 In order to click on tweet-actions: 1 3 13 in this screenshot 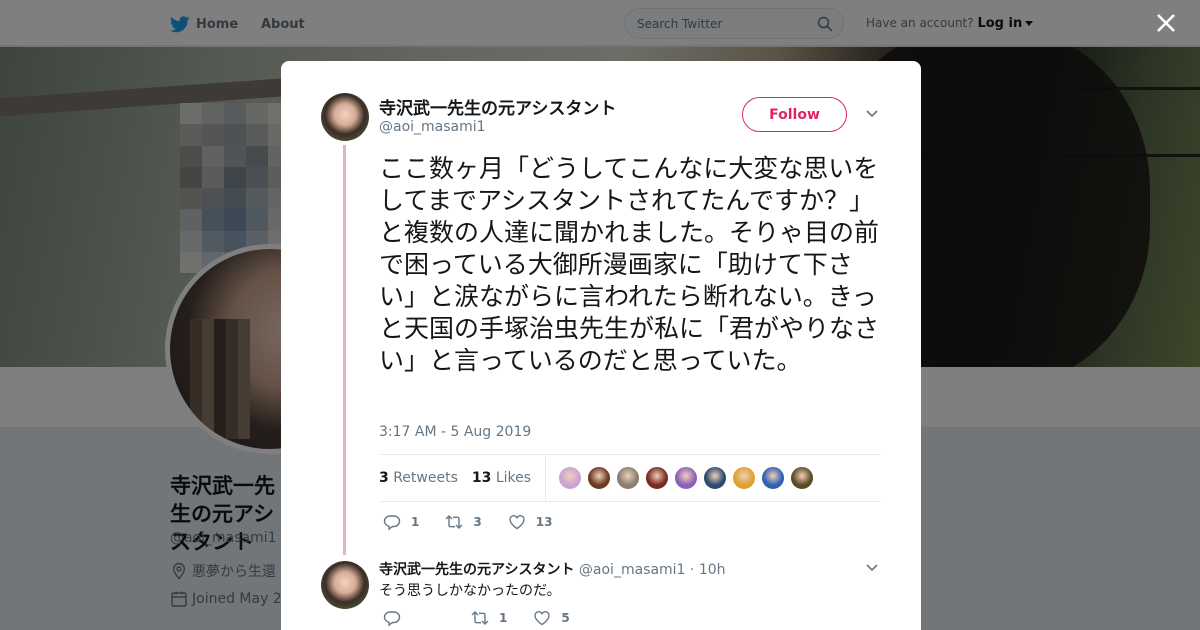, I will do `click(480, 522)`.